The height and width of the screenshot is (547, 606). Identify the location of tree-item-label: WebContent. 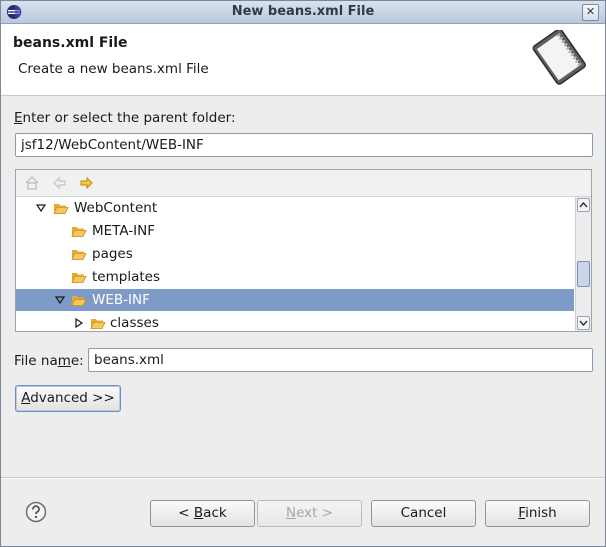
(116, 208).